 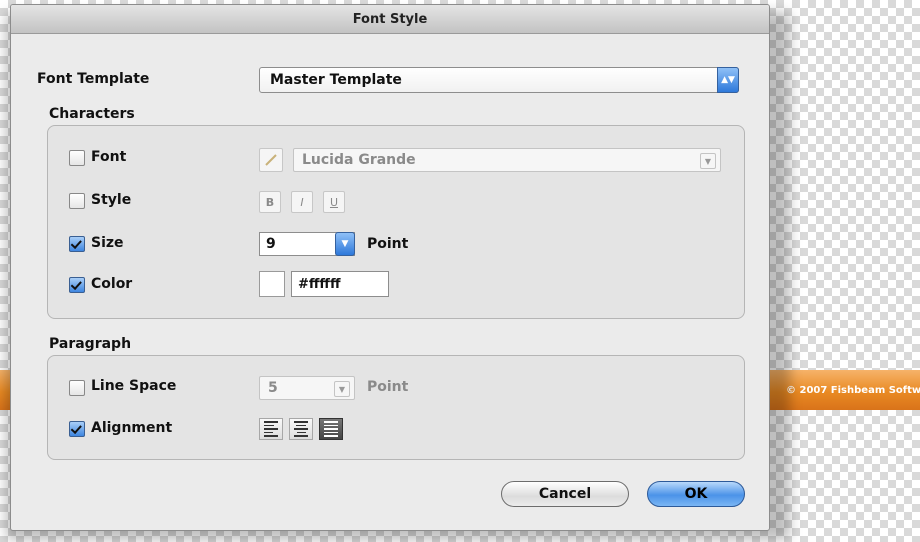 I want to click on paragraph-group-title: Paragraph, so click(x=90, y=344).